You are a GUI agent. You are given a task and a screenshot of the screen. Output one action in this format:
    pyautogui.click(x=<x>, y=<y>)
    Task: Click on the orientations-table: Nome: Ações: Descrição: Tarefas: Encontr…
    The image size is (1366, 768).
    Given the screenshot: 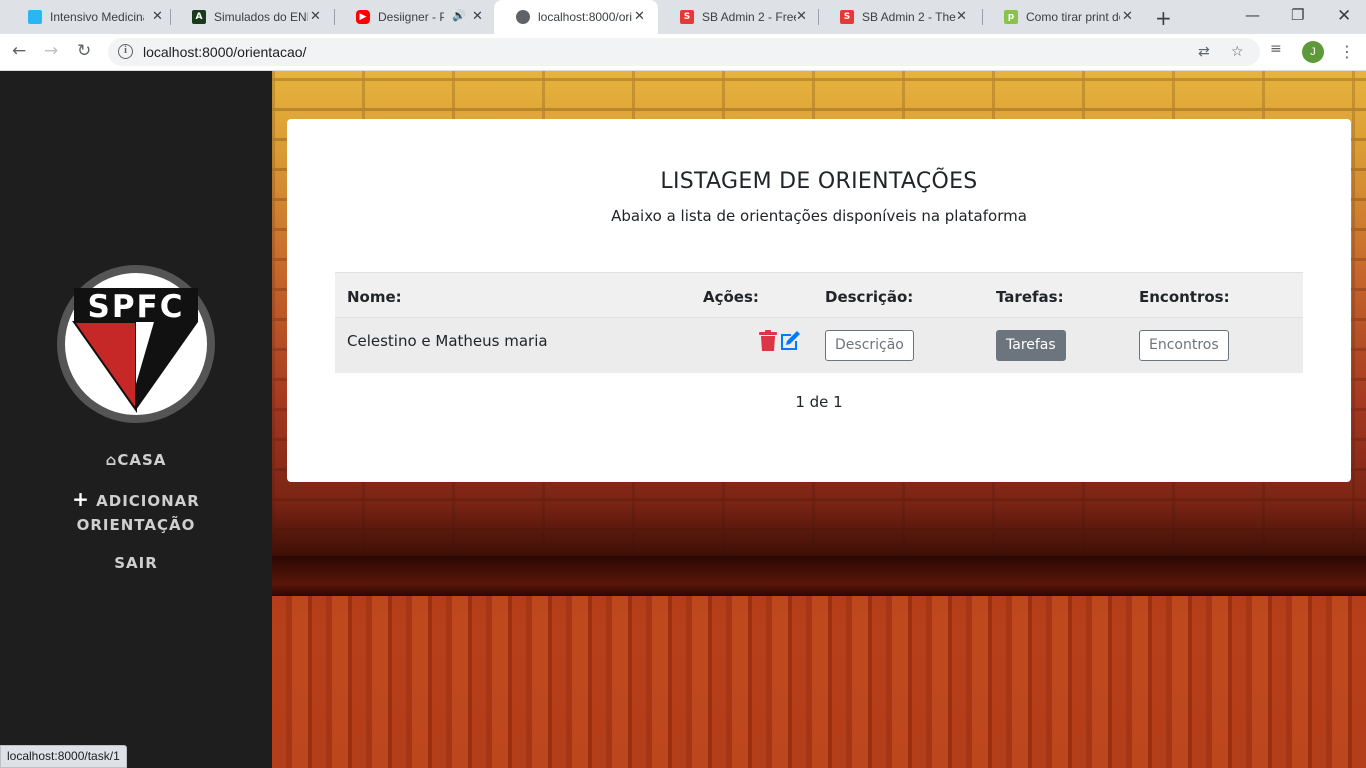 What is the action you would take?
    pyautogui.click(x=819, y=322)
    